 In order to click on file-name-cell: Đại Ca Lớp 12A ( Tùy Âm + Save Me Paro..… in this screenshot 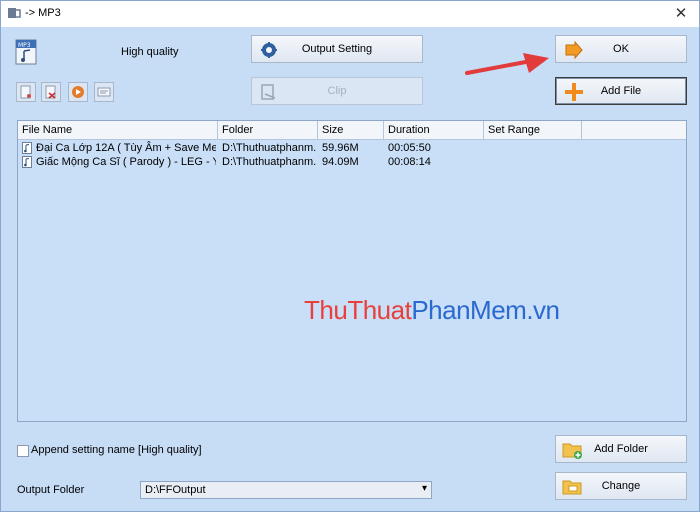, I will do `click(126, 148)`.